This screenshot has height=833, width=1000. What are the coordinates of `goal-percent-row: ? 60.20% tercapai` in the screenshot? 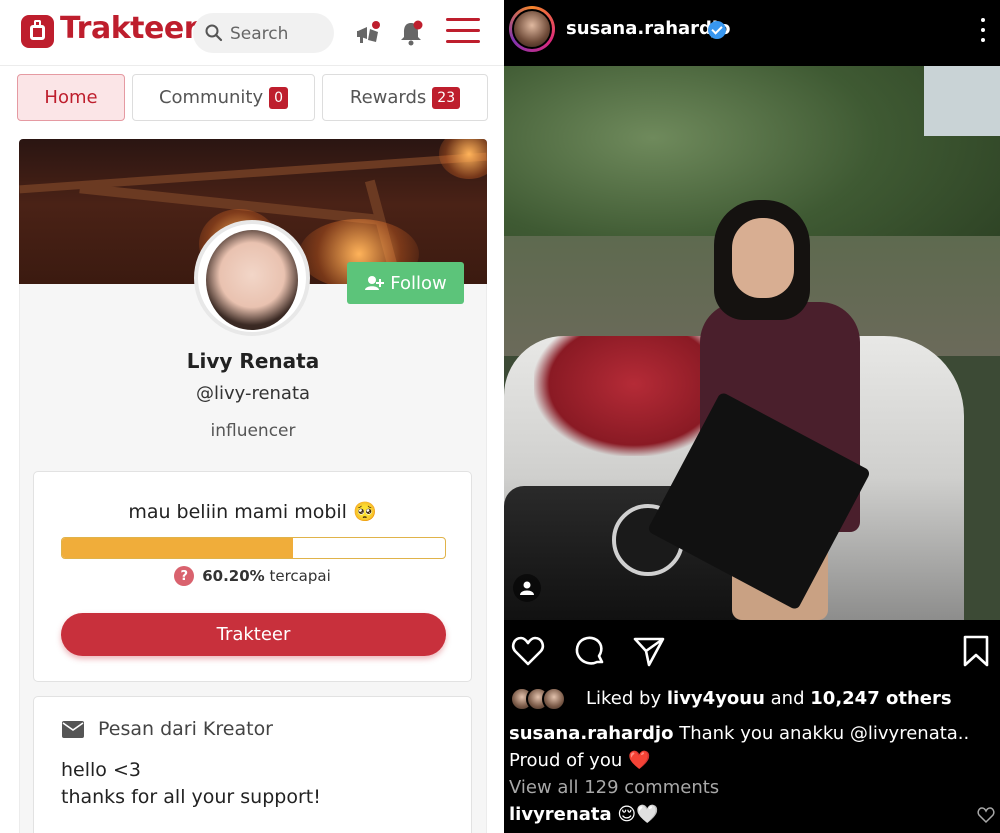 It's located at (252, 576).